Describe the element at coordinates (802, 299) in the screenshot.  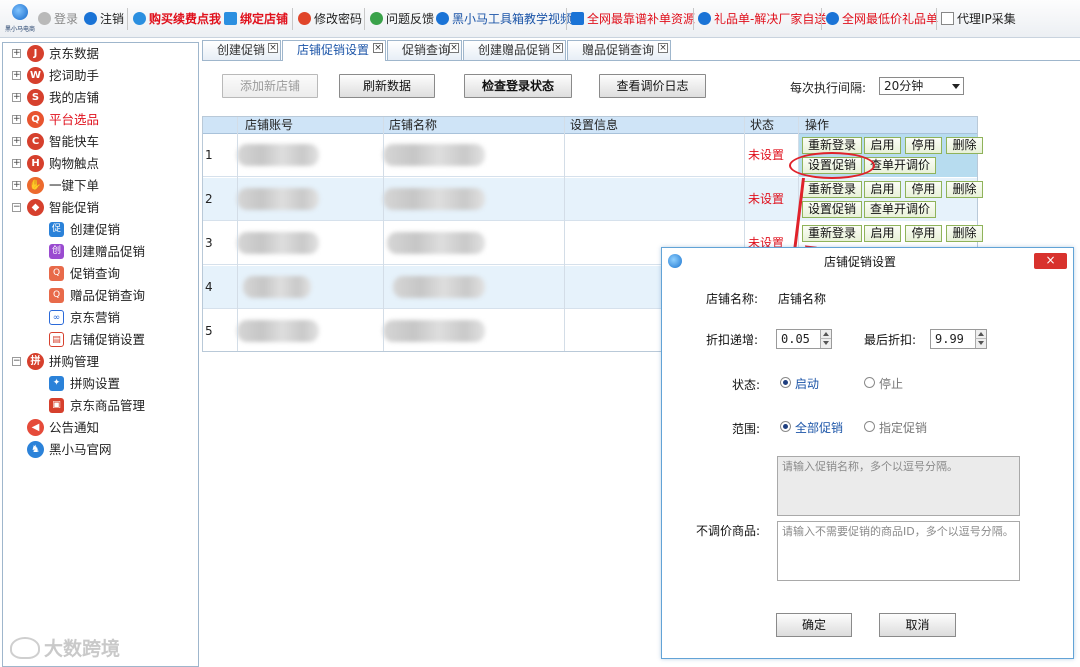
I see `shop-name-value: 店铺名称` at that location.